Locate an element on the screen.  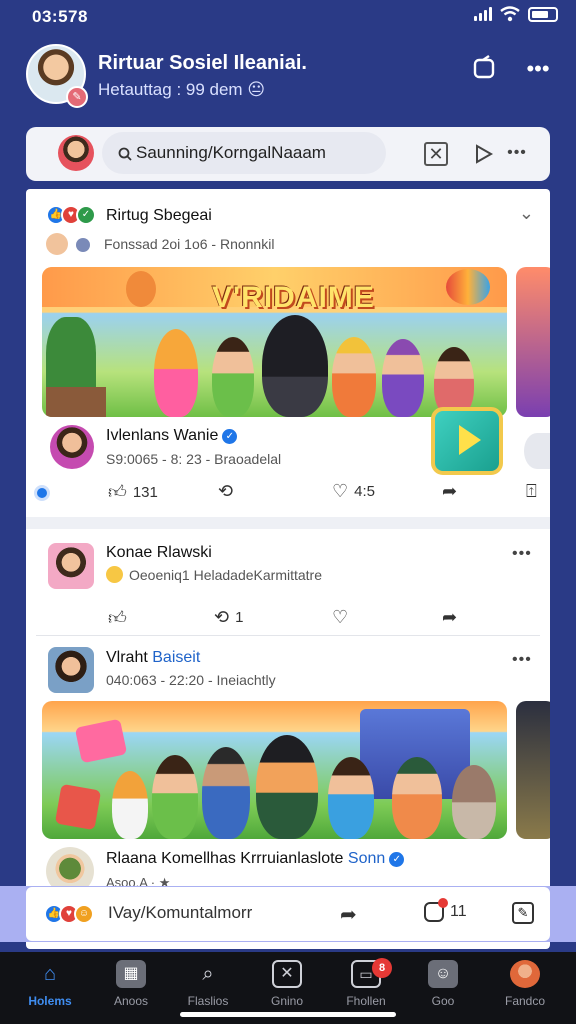
compose-button is located at coordinates (484, 69).